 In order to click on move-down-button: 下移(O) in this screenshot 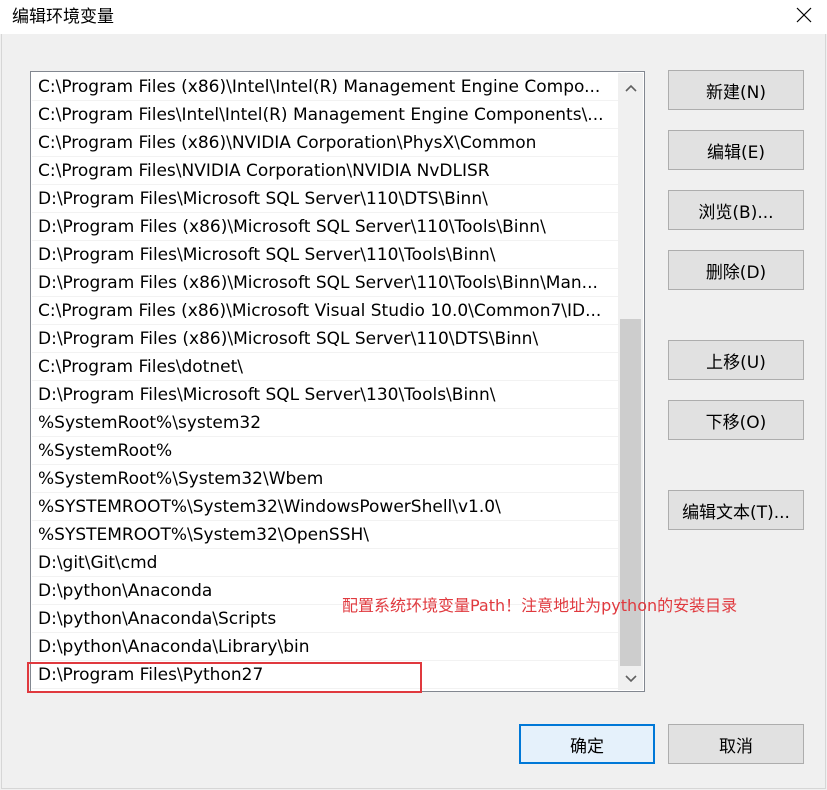, I will do `click(736, 420)`.